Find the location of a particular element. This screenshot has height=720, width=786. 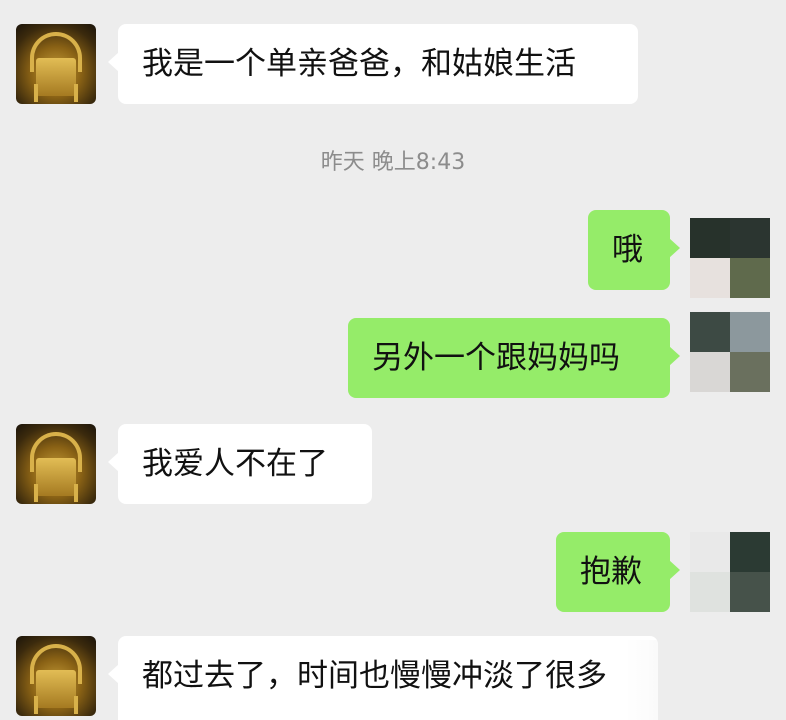

message-bubble-outgoing: 哦 is located at coordinates (634, 250).